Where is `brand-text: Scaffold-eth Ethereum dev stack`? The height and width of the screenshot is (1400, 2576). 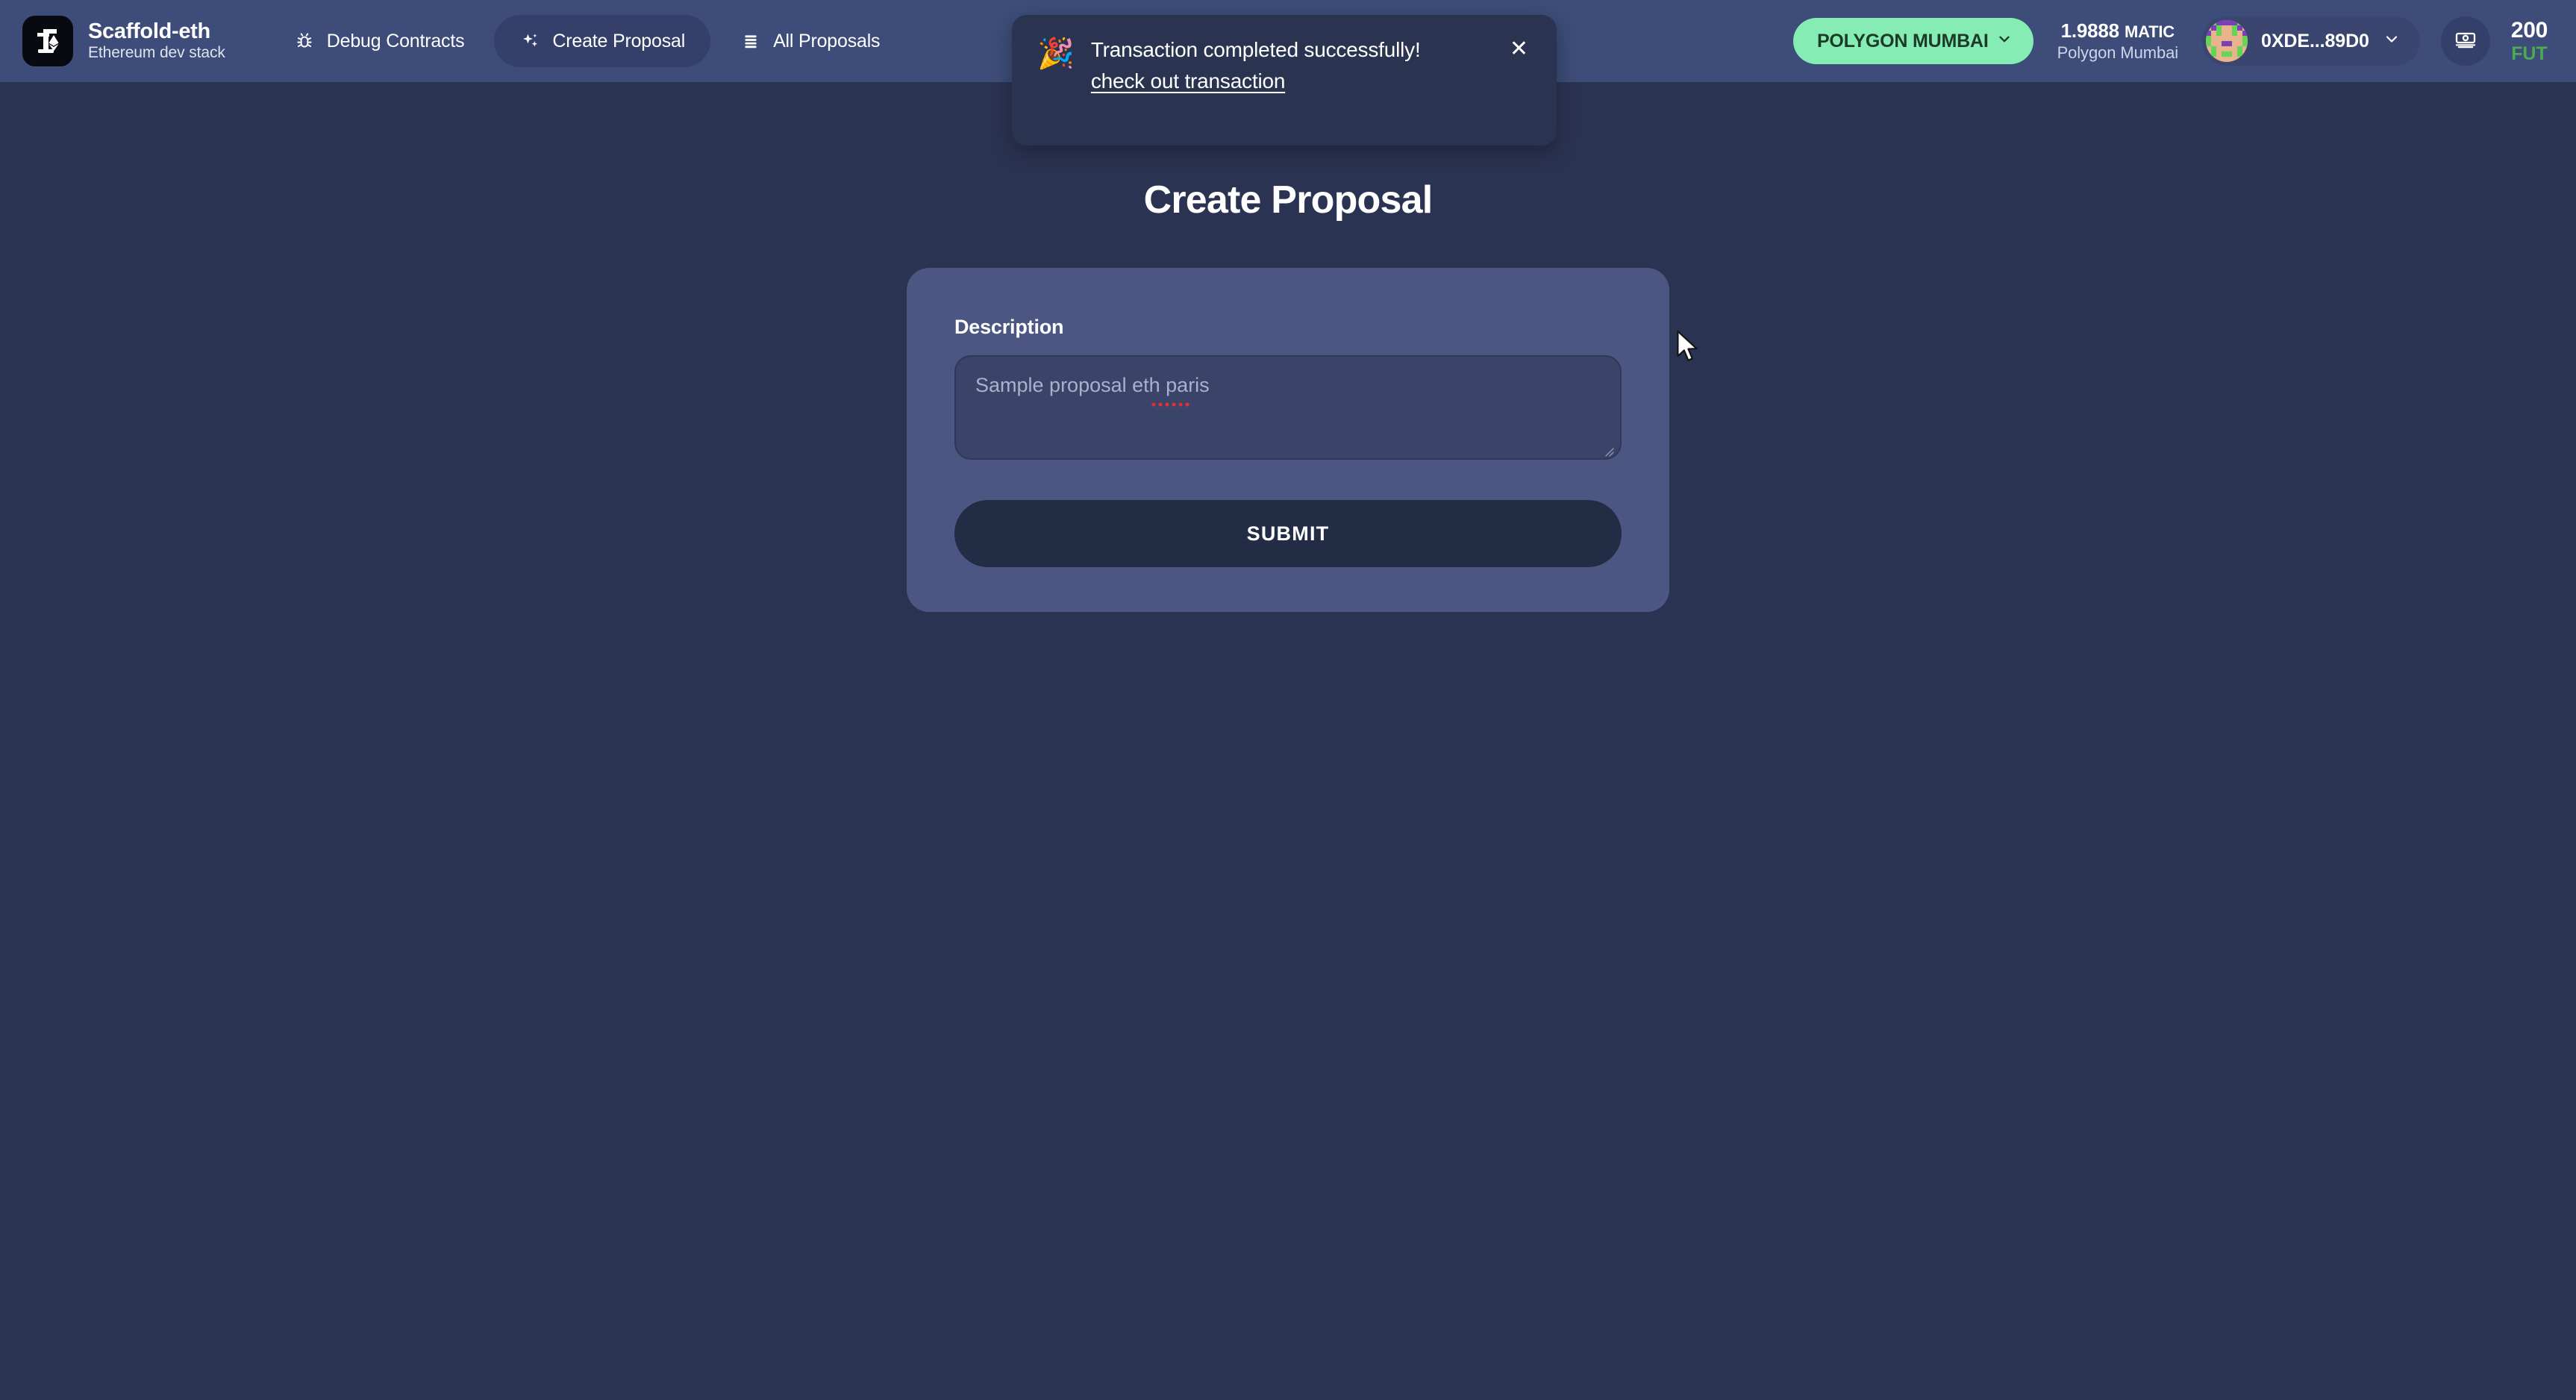
brand-text: Scaffold-eth Ethereum dev stack is located at coordinates (156, 41).